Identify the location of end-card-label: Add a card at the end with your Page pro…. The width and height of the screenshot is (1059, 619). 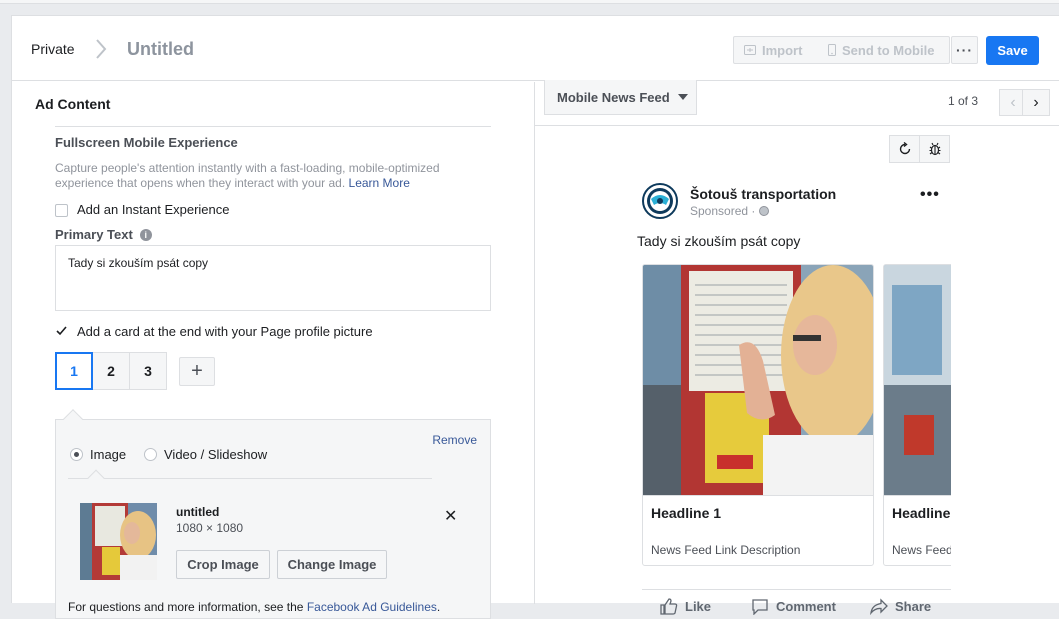
(225, 331).